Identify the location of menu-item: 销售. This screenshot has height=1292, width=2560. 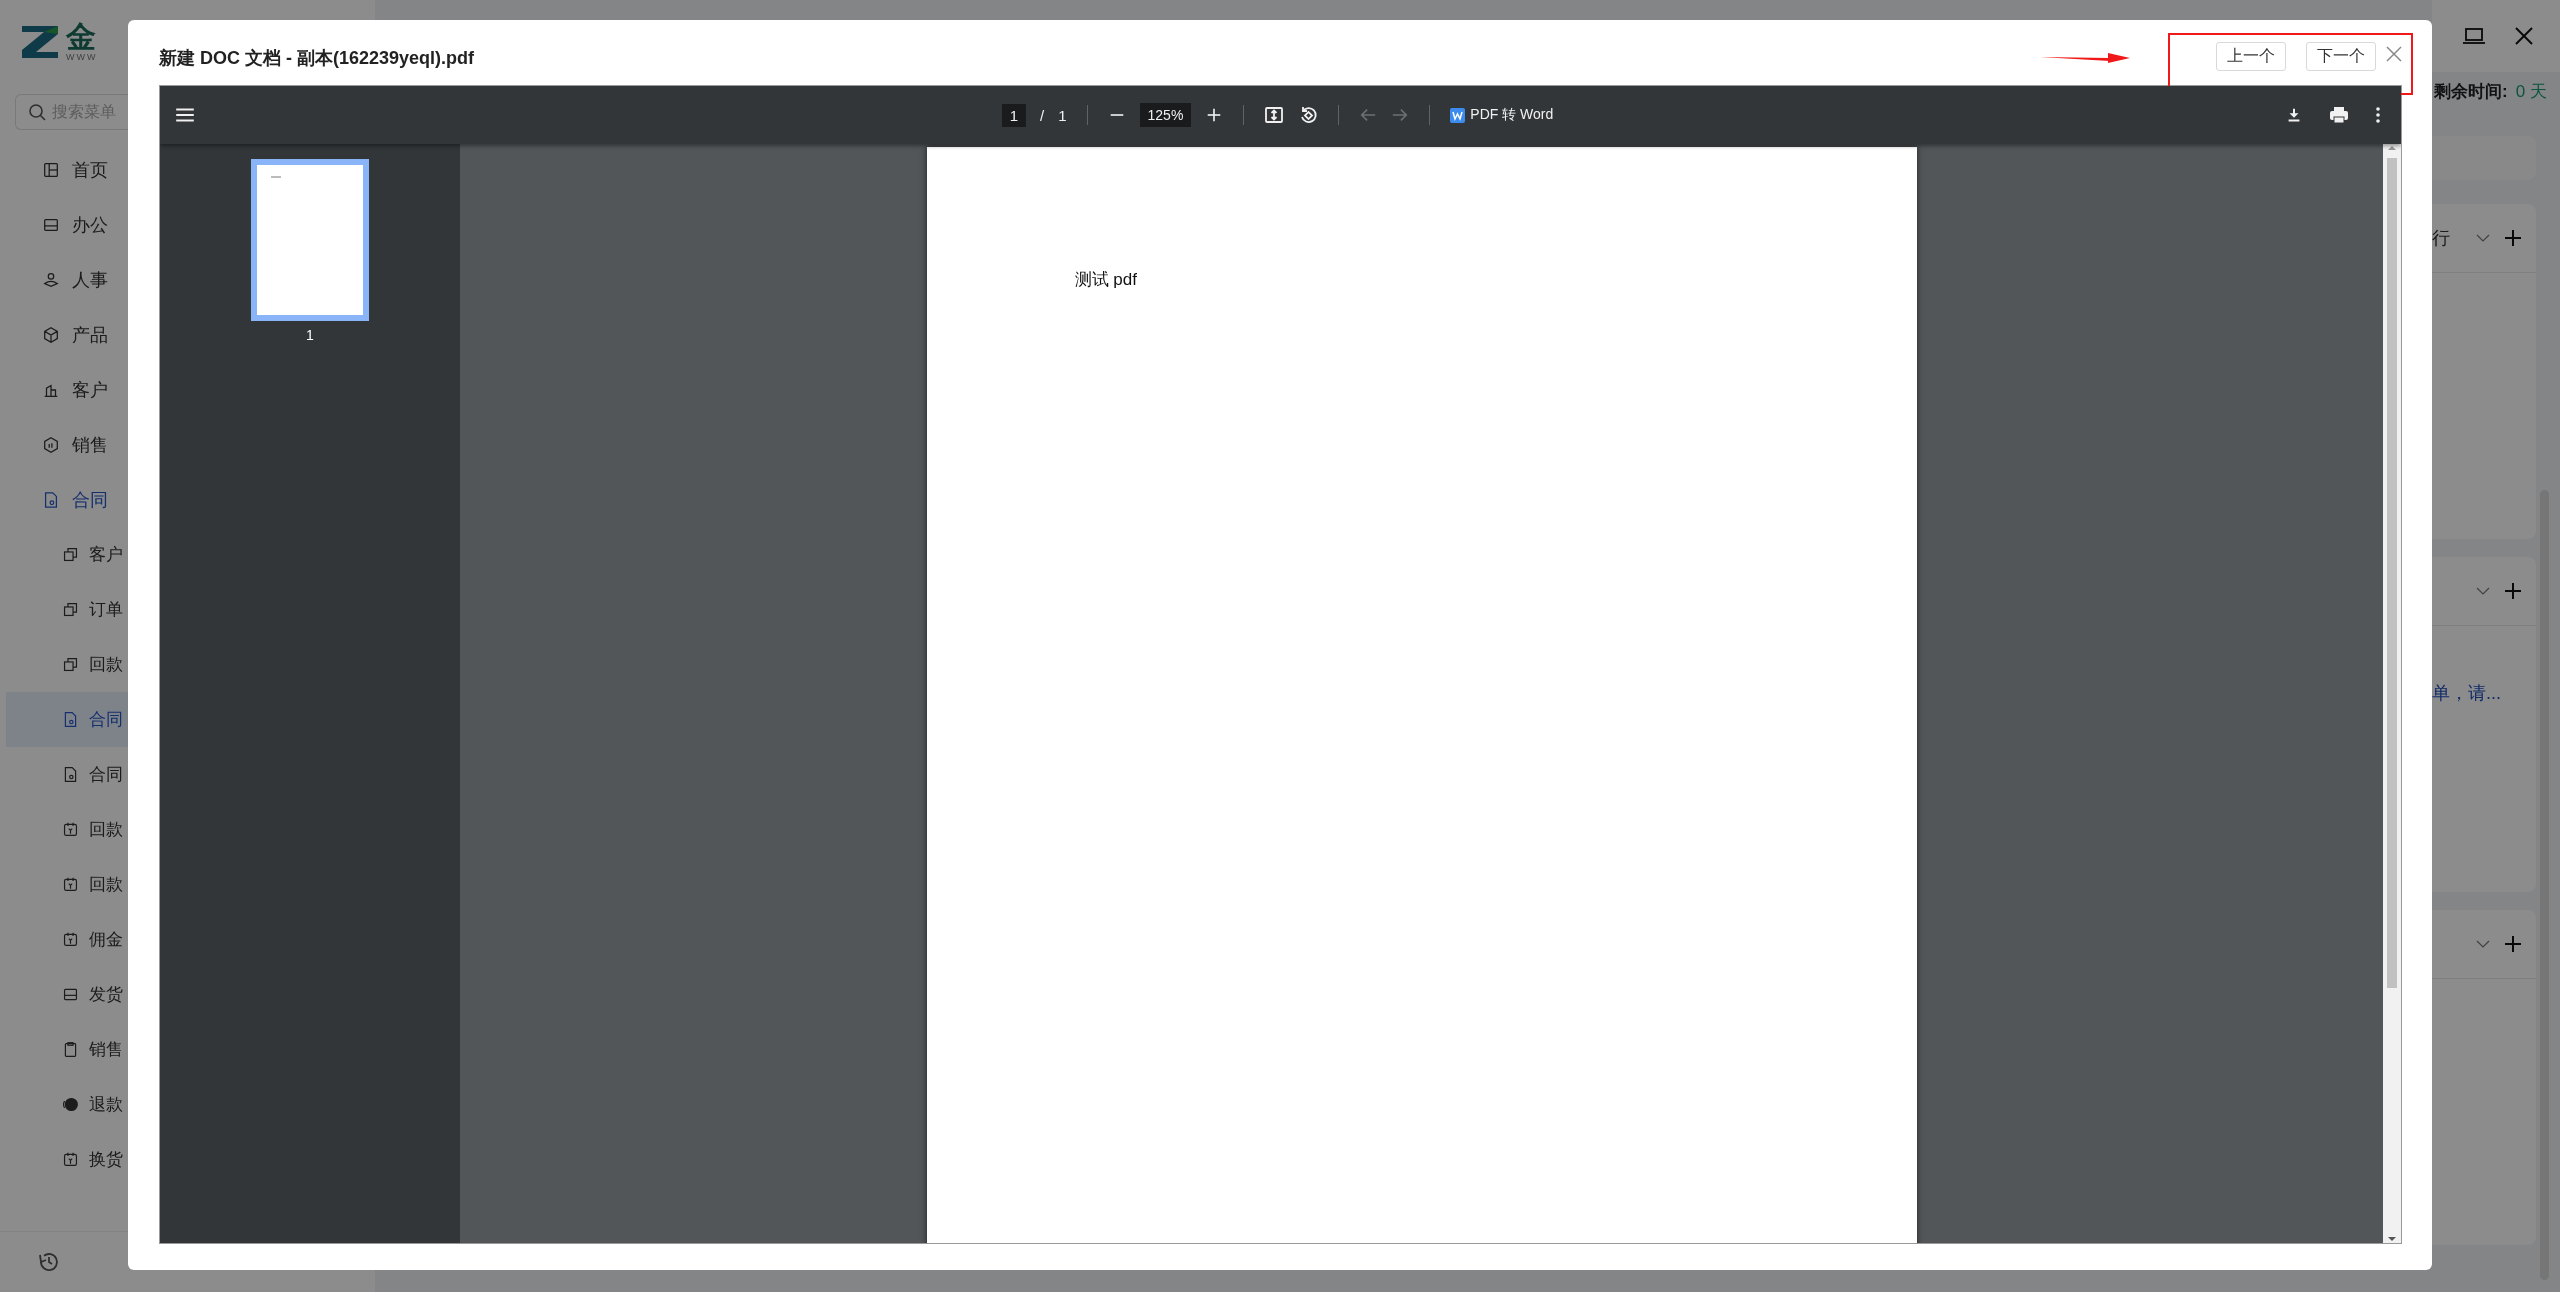
(67, 444).